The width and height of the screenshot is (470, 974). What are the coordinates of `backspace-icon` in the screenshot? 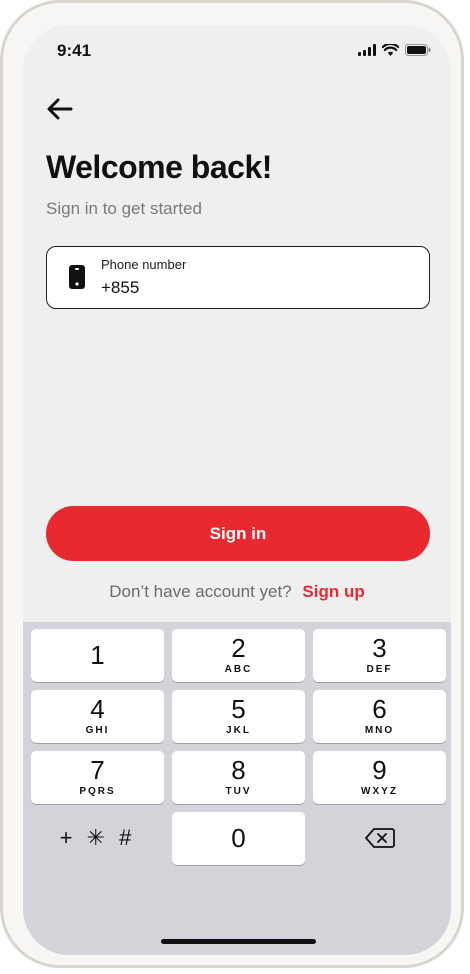 It's located at (379, 837).